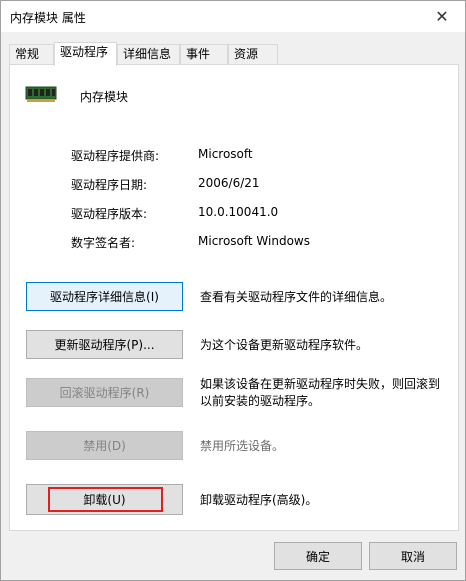  I want to click on update-driver-description: 为这个设备更新驱动程序软件。, so click(284, 345).